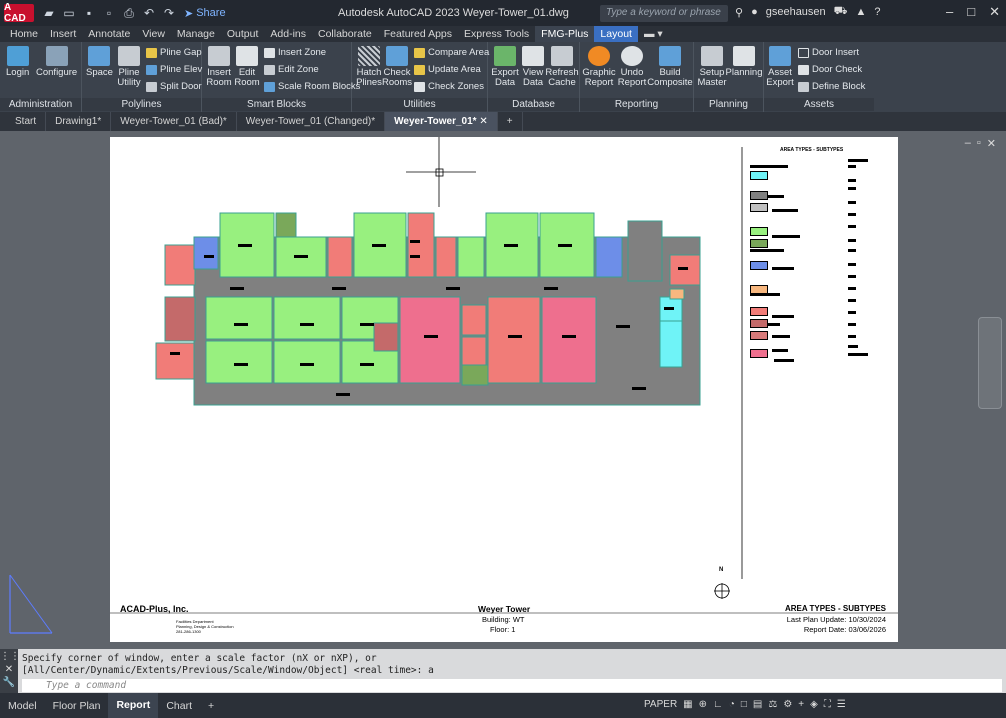  What do you see at coordinates (26, 121) in the screenshot?
I see `file-tab-start: Start` at bounding box center [26, 121].